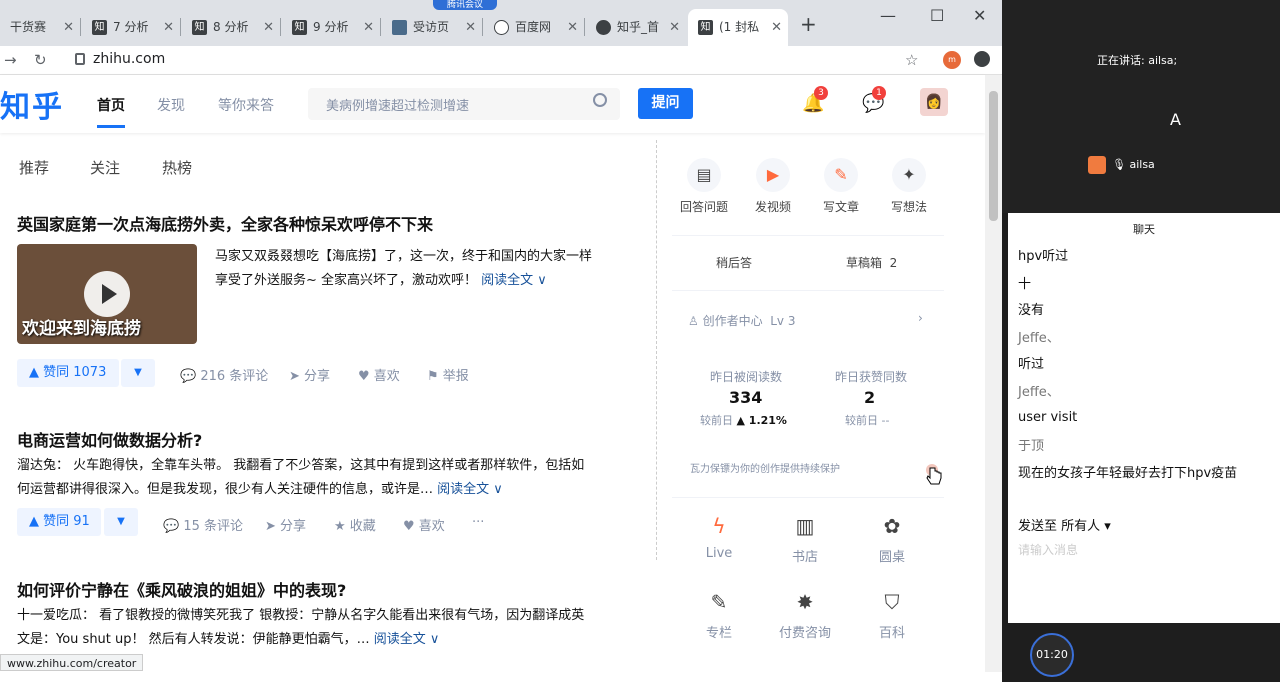 This screenshot has width=1280, height=682. What do you see at coordinates (224, 374) in the screenshot?
I see `comment-icon: 💬 216 条评论` at bounding box center [224, 374].